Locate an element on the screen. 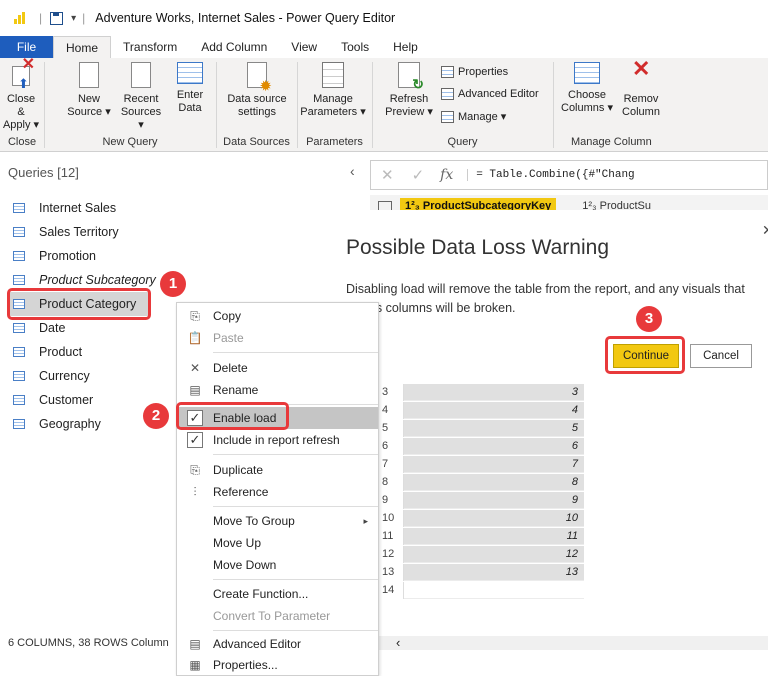 The height and width of the screenshot is (676, 768). submenu-arrow-icon: ▸ is located at coordinates (365, 520).